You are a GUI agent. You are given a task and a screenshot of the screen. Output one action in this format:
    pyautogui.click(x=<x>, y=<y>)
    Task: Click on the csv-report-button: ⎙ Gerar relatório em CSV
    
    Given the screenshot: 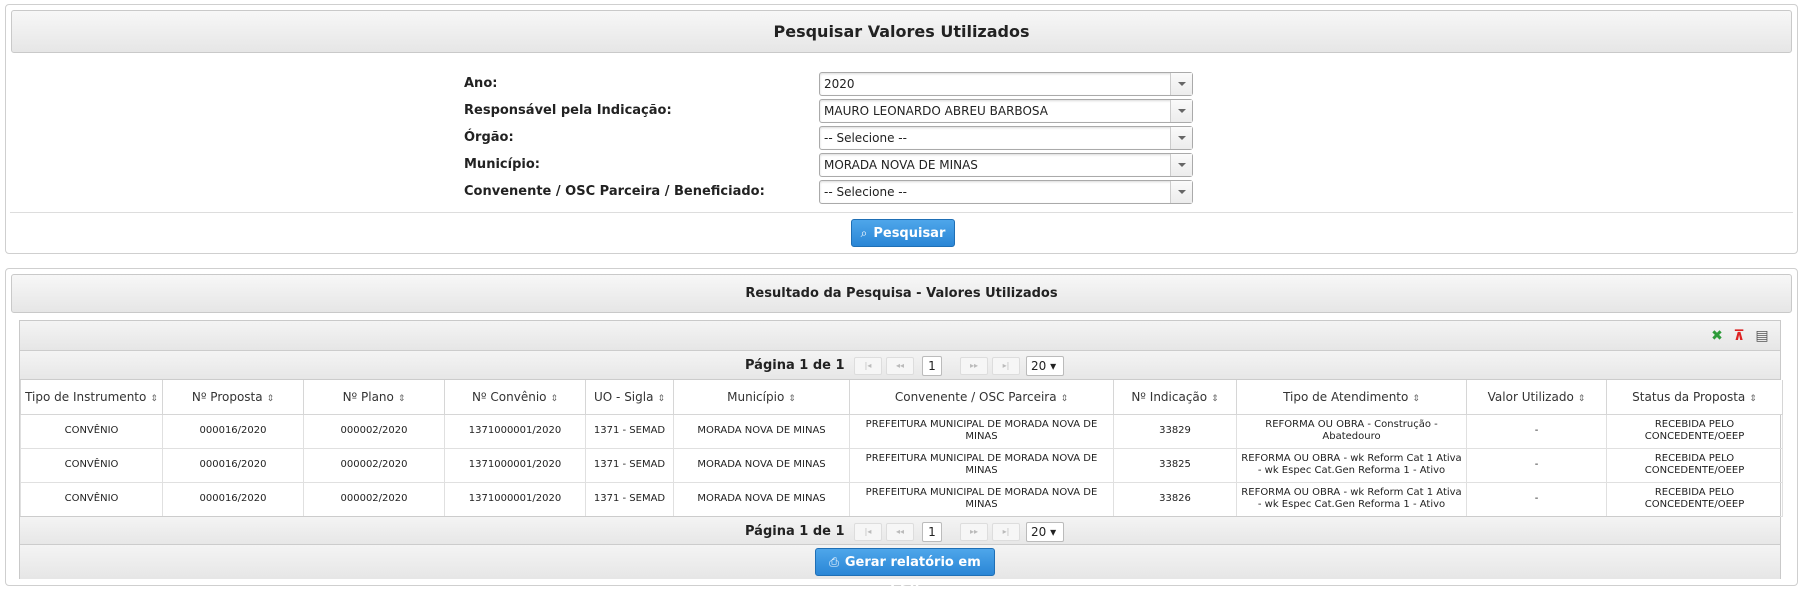 What is the action you would take?
    pyautogui.click(x=905, y=572)
    